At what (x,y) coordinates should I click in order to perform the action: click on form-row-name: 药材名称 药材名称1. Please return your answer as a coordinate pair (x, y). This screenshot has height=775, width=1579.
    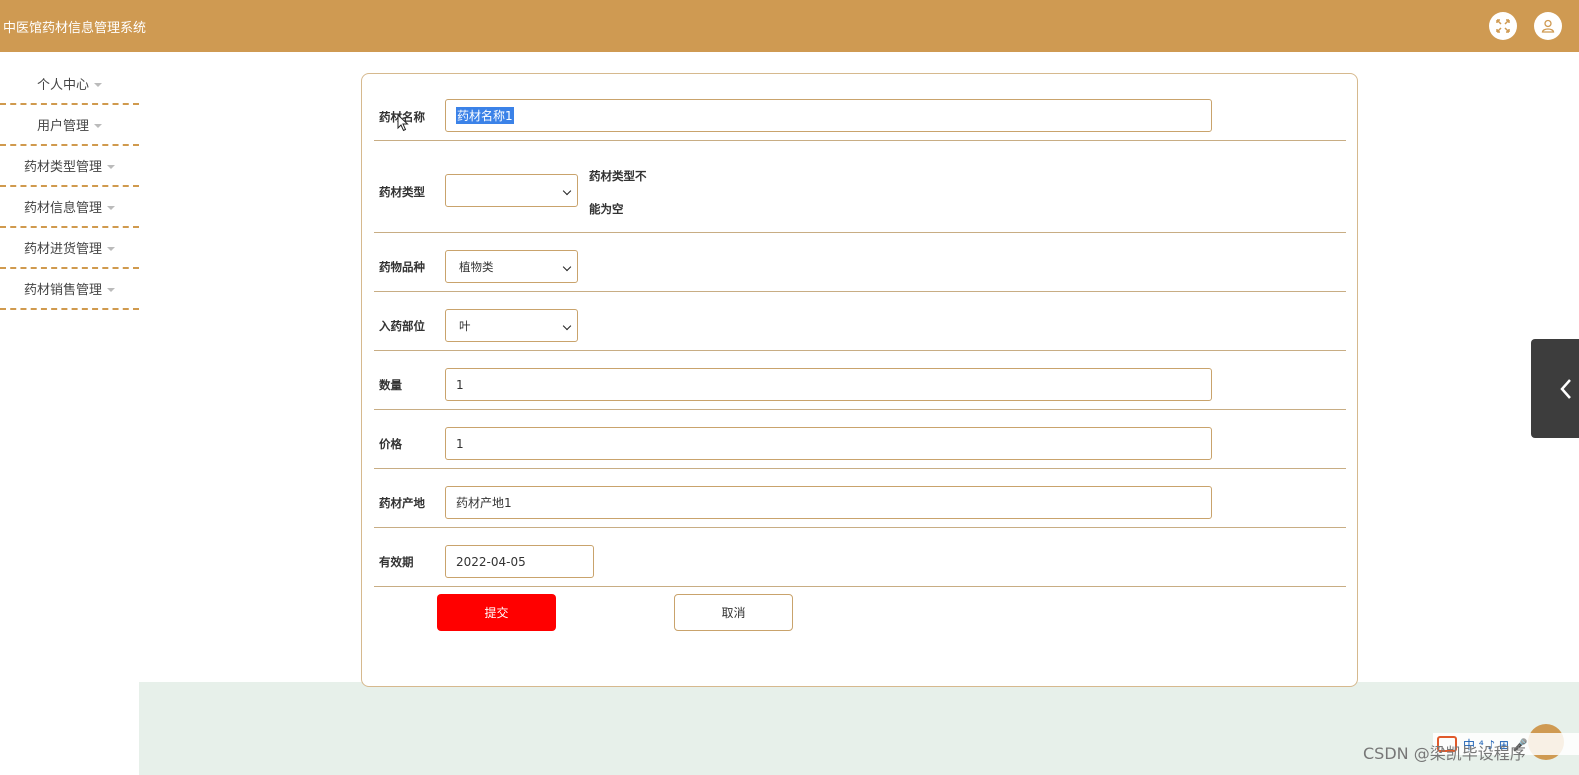
    Looking at the image, I should click on (860, 107).